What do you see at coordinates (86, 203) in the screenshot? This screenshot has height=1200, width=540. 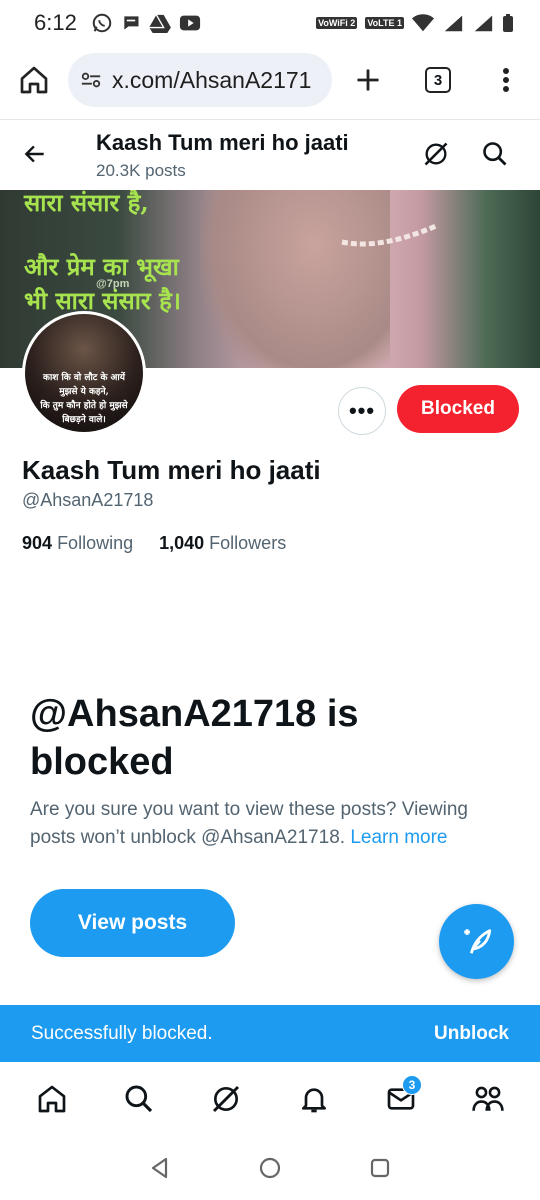 I see `banner-text-line1: सारा संसार है,` at bounding box center [86, 203].